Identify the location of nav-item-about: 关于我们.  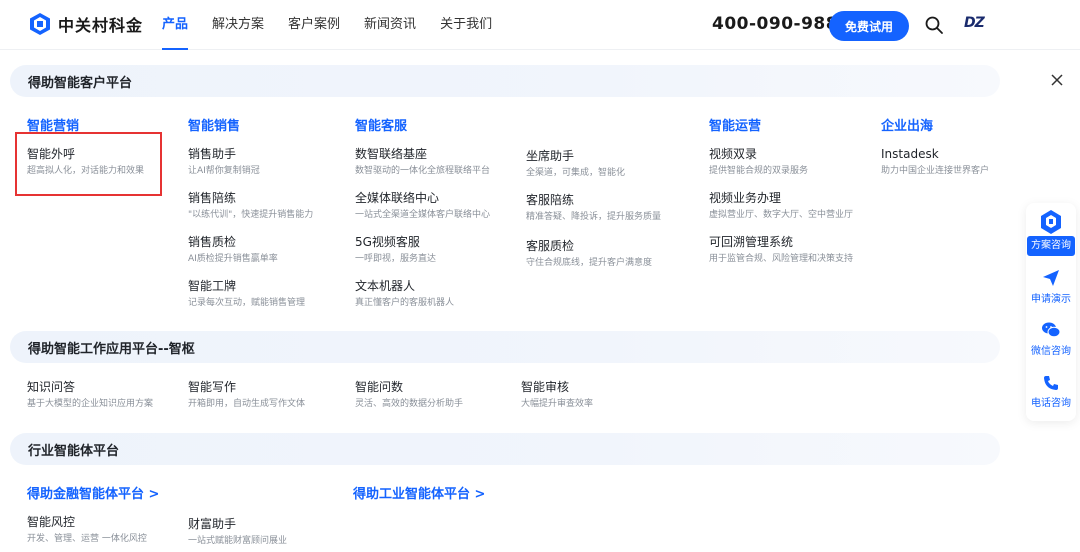
(466, 25).